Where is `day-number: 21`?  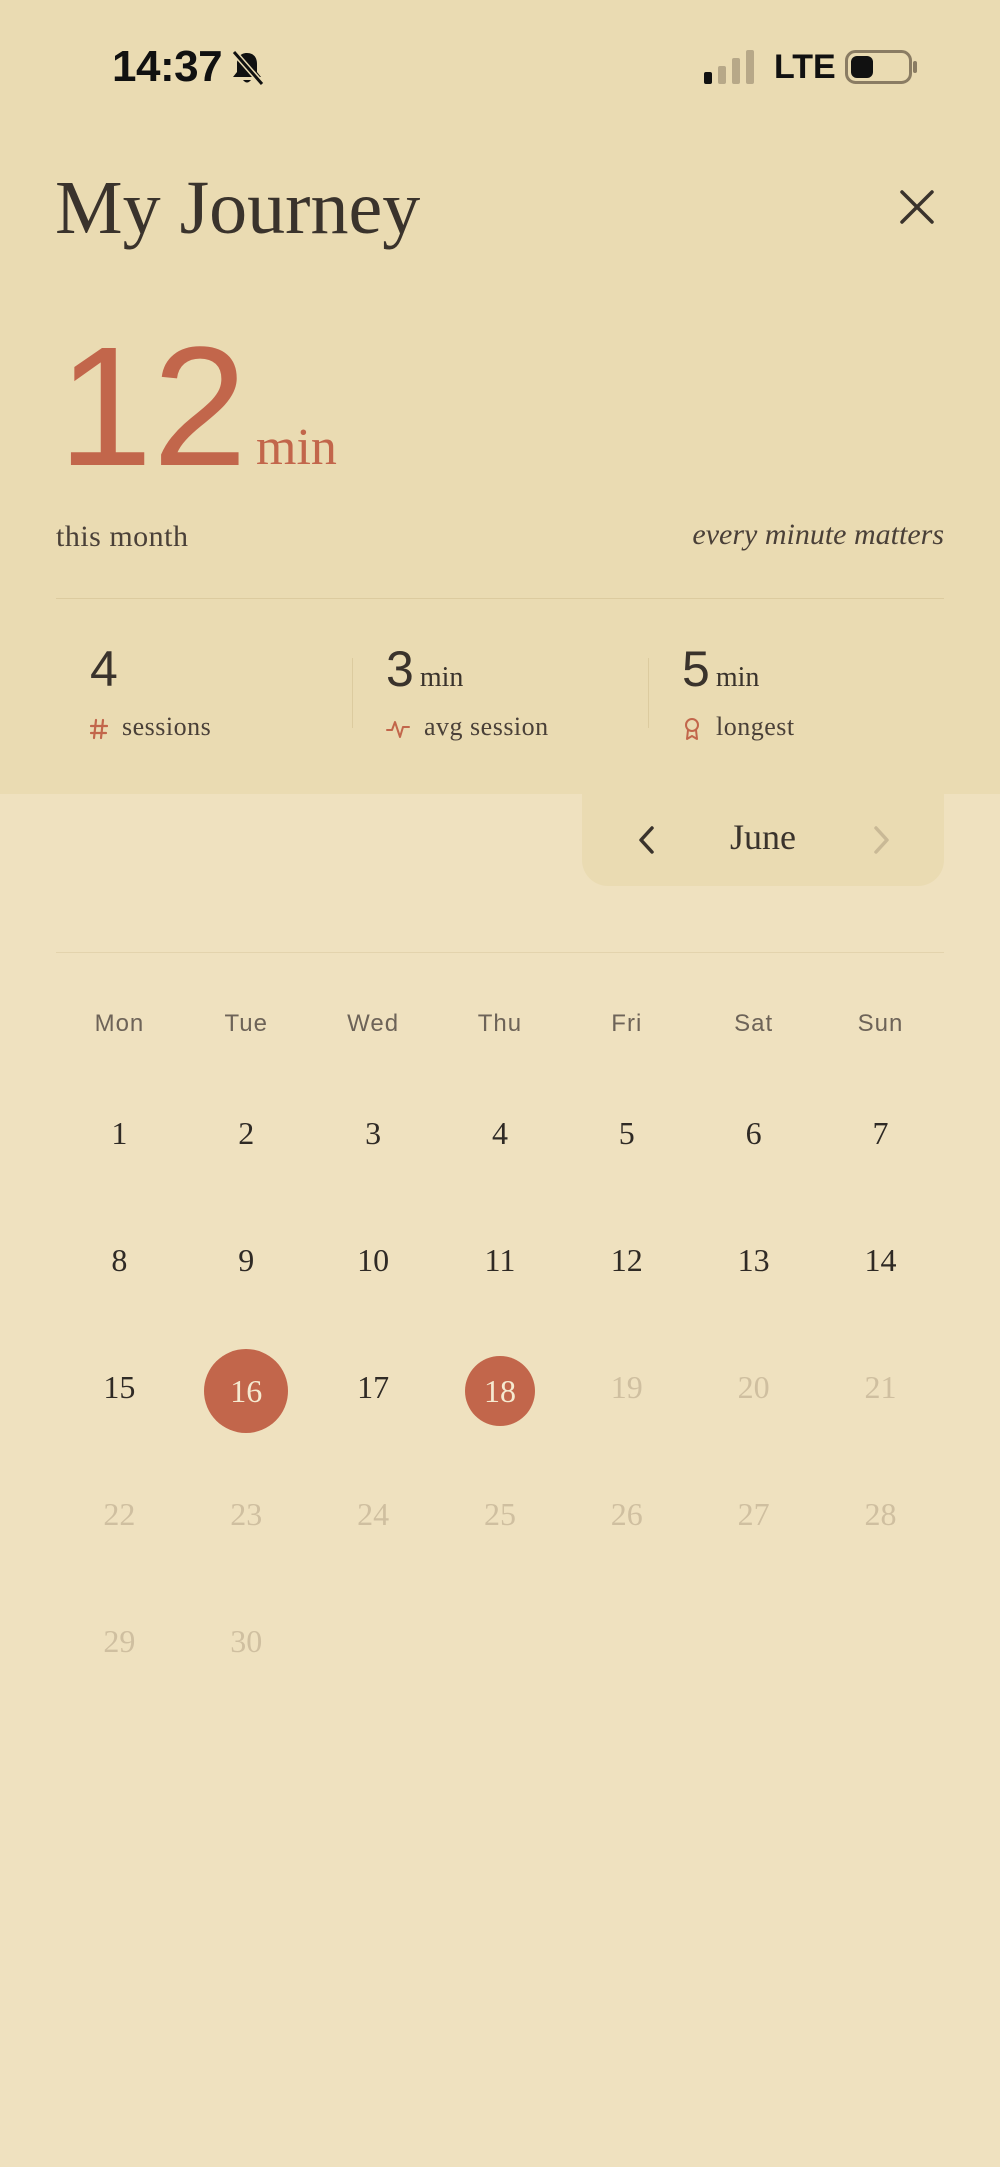 day-number: 21 is located at coordinates (880, 1387).